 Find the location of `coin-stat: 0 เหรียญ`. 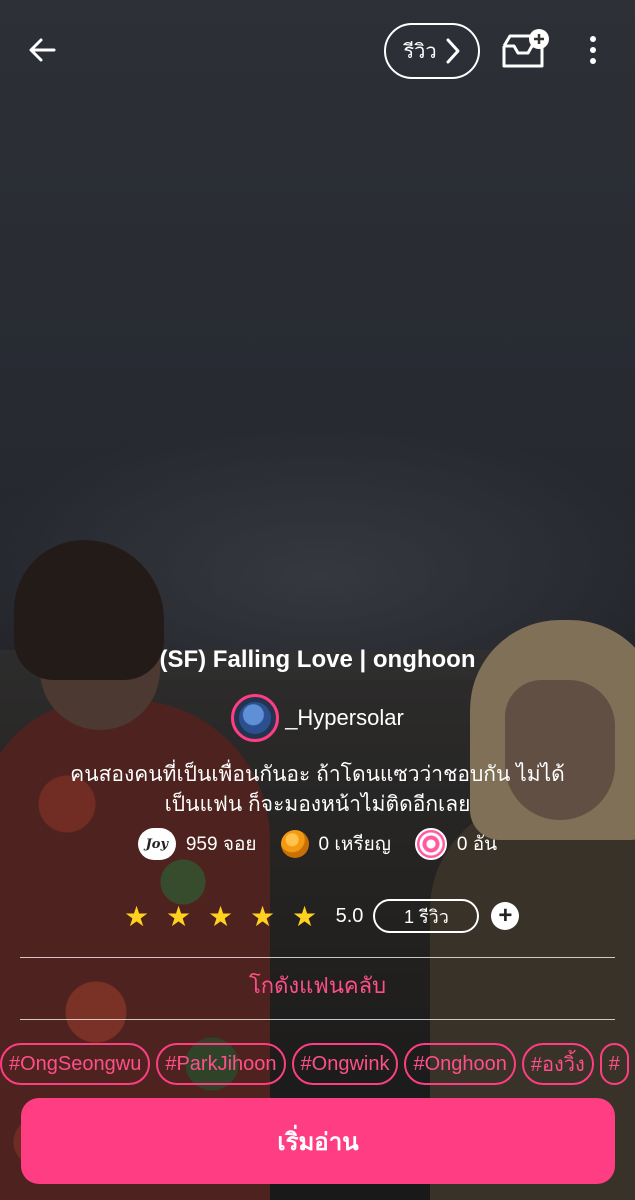

coin-stat: 0 เหรียญ is located at coordinates (335, 844).